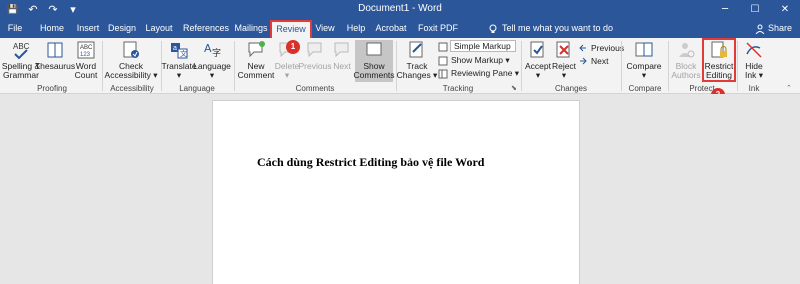 This screenshot has height=284, width=800. Describe the element at coordinates (478, 73) in the screenshot. I see `reviewing-pane-button: Reviewing Pane ▾` at that location.